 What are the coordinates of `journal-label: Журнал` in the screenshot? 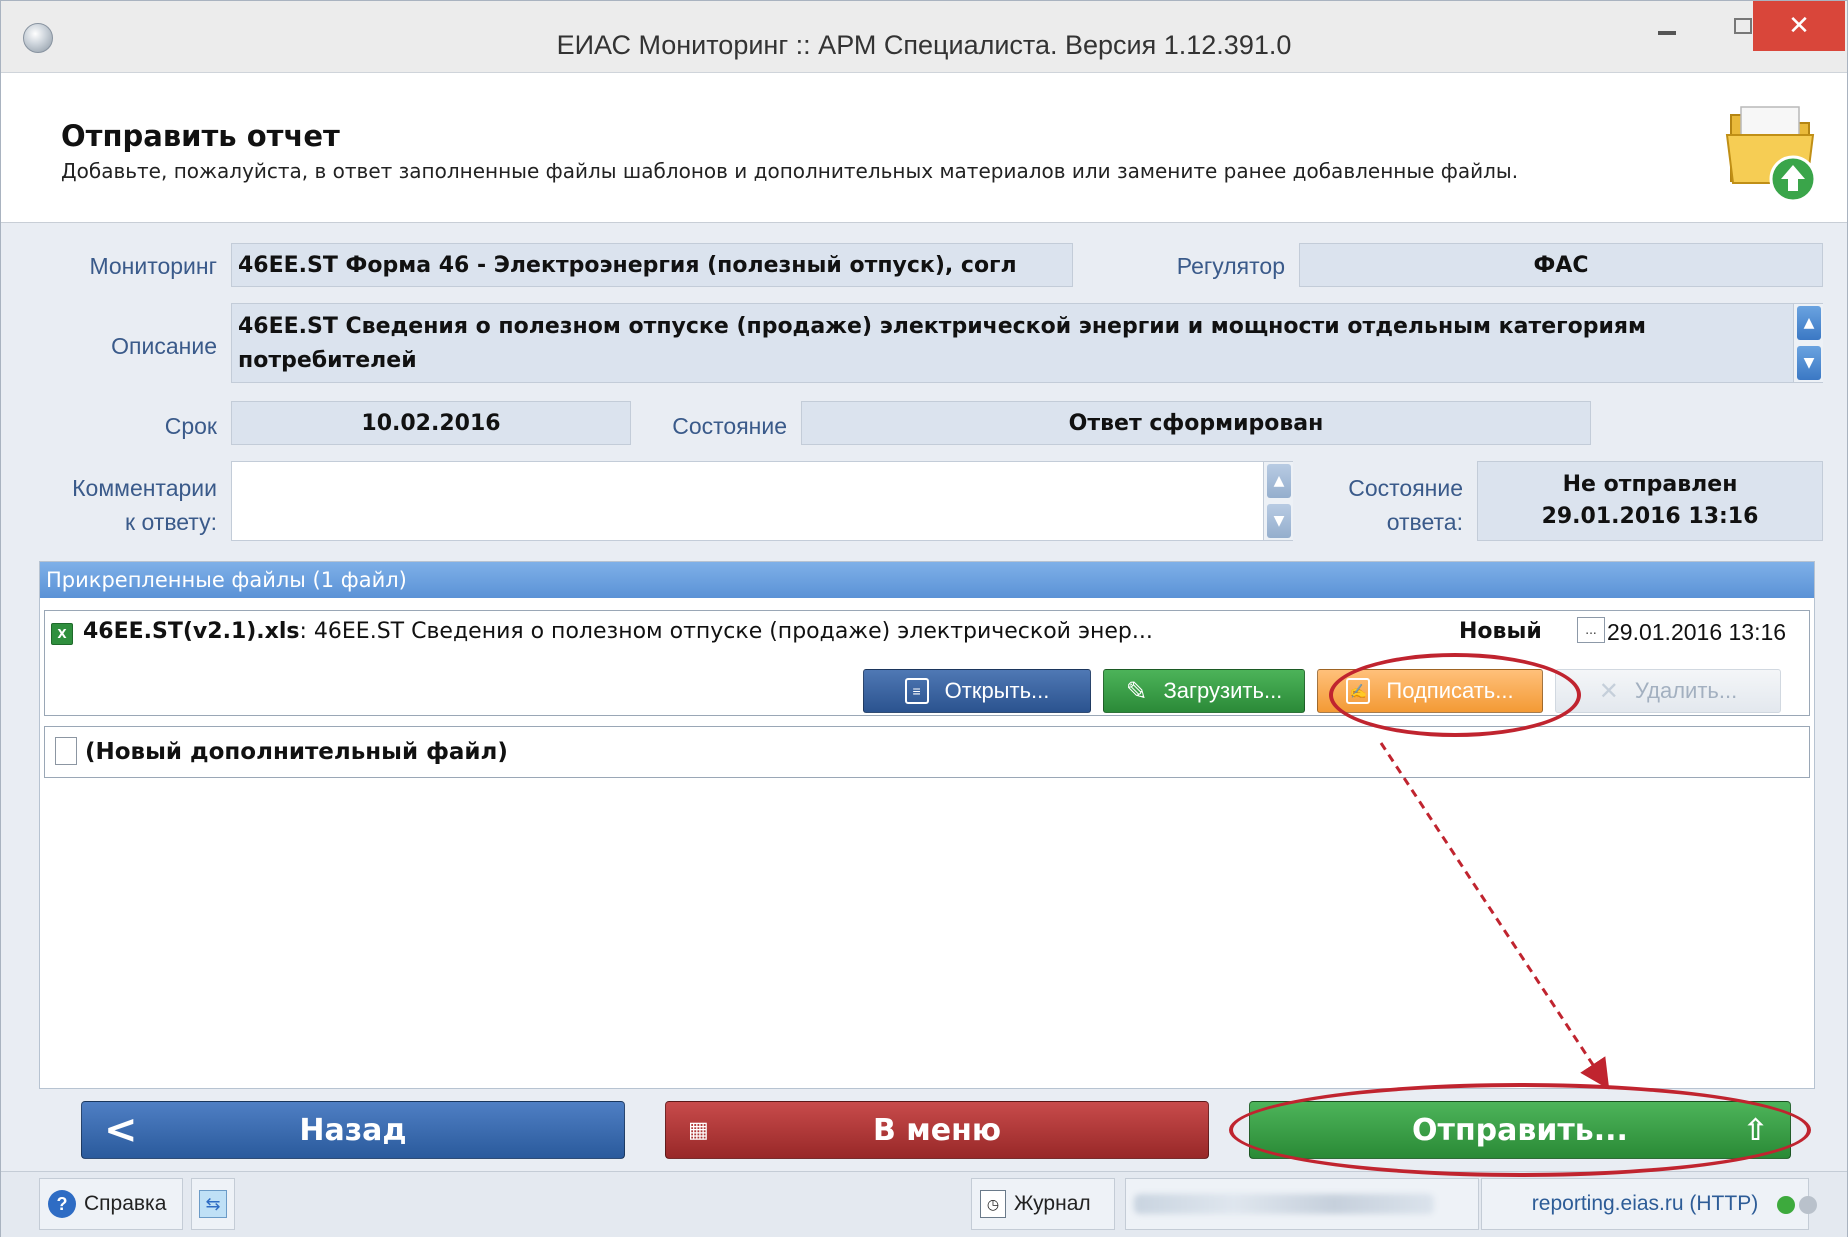 It's located at (1052, 1203).